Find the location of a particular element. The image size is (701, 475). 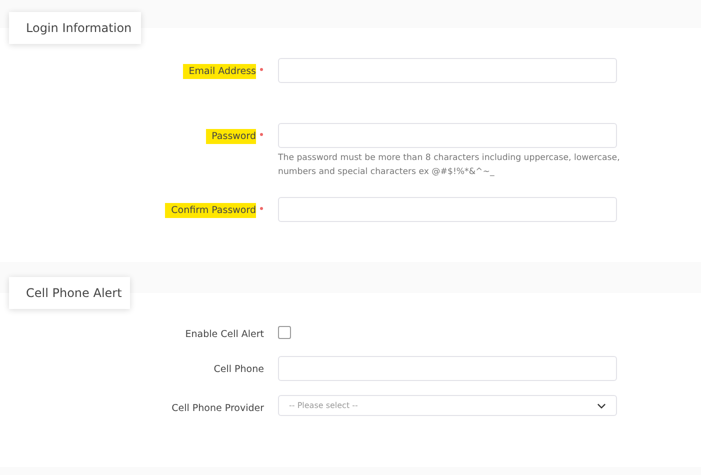

section-title: Cell Phone Alert is located at coordinates (69, 293).